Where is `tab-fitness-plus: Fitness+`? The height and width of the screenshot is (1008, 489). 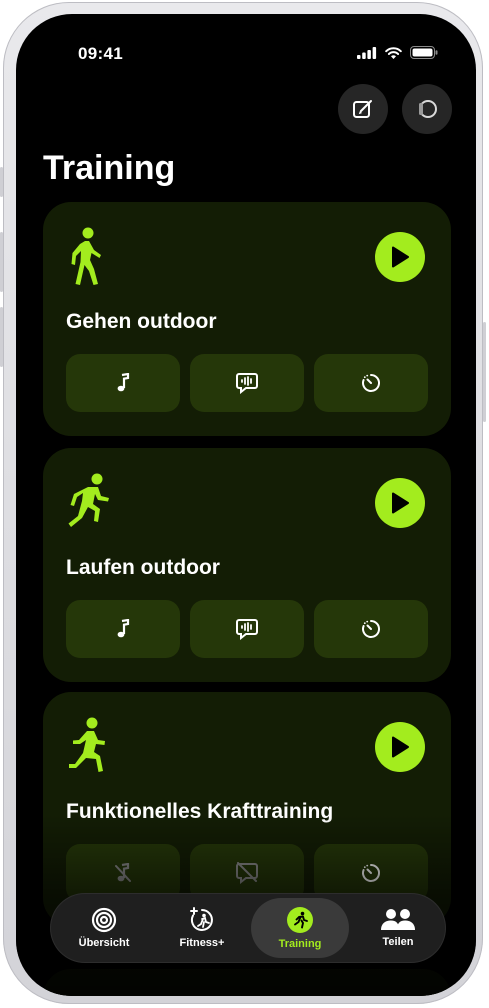 tab-fitness-plus: Fitness+ is located at coordinates (202, 928).